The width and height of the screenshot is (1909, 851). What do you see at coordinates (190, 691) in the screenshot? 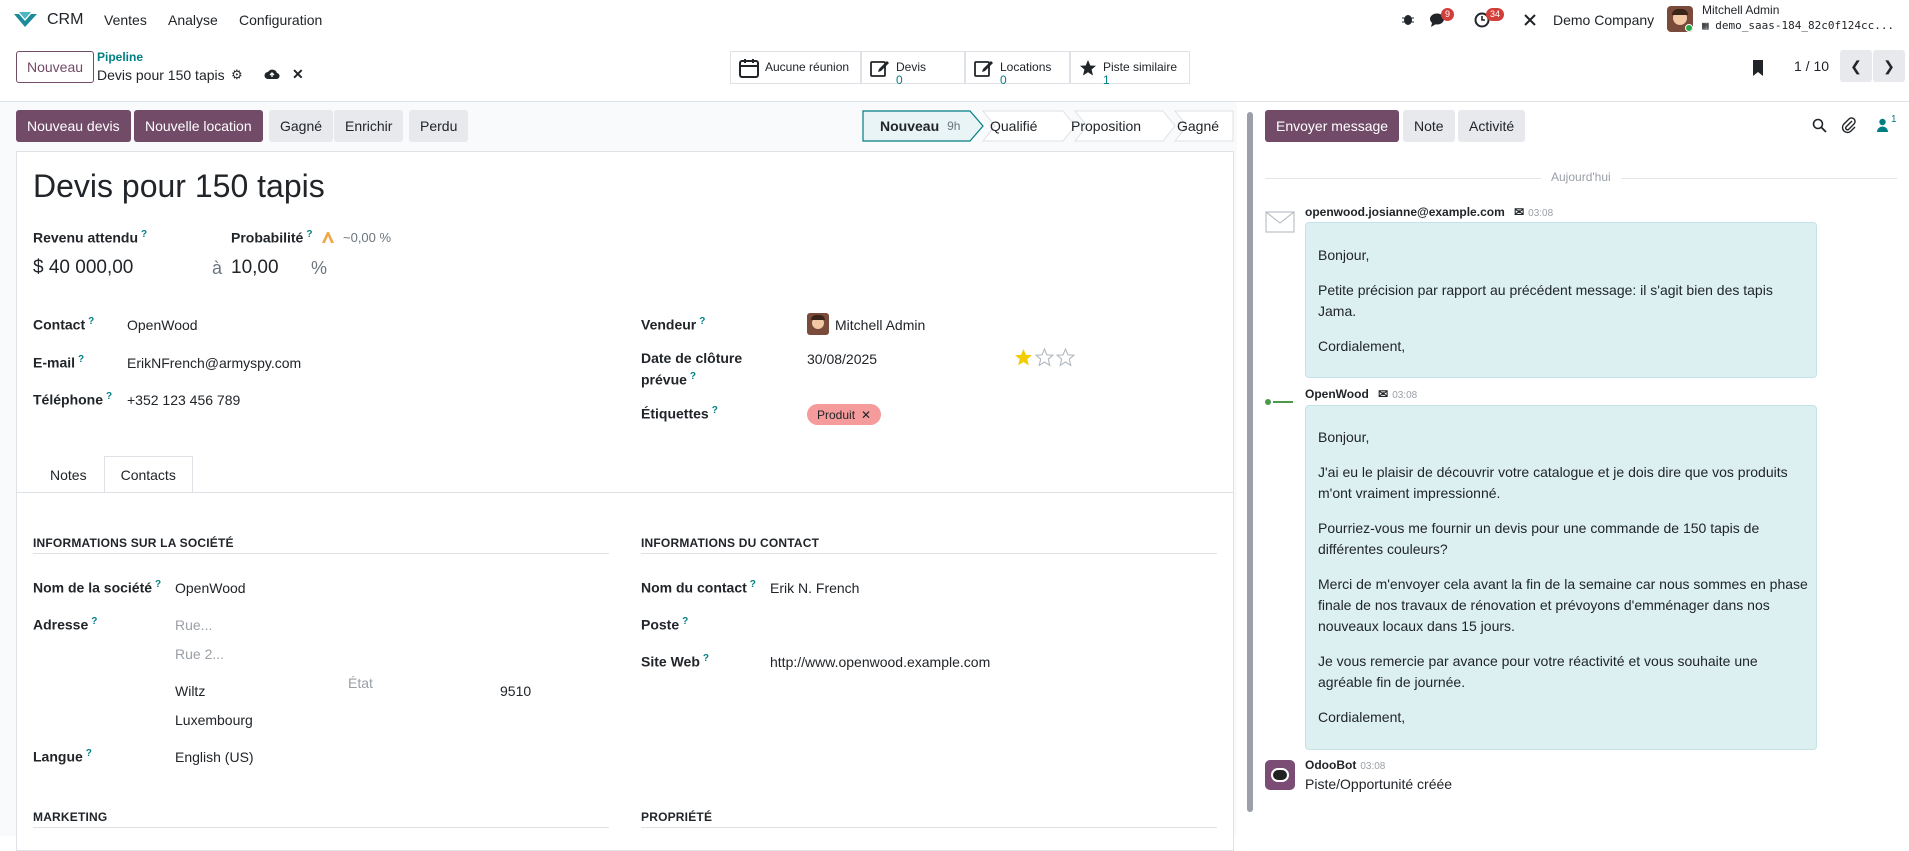
I see `city-field: Wiltz` at bounding box center [190, 691].